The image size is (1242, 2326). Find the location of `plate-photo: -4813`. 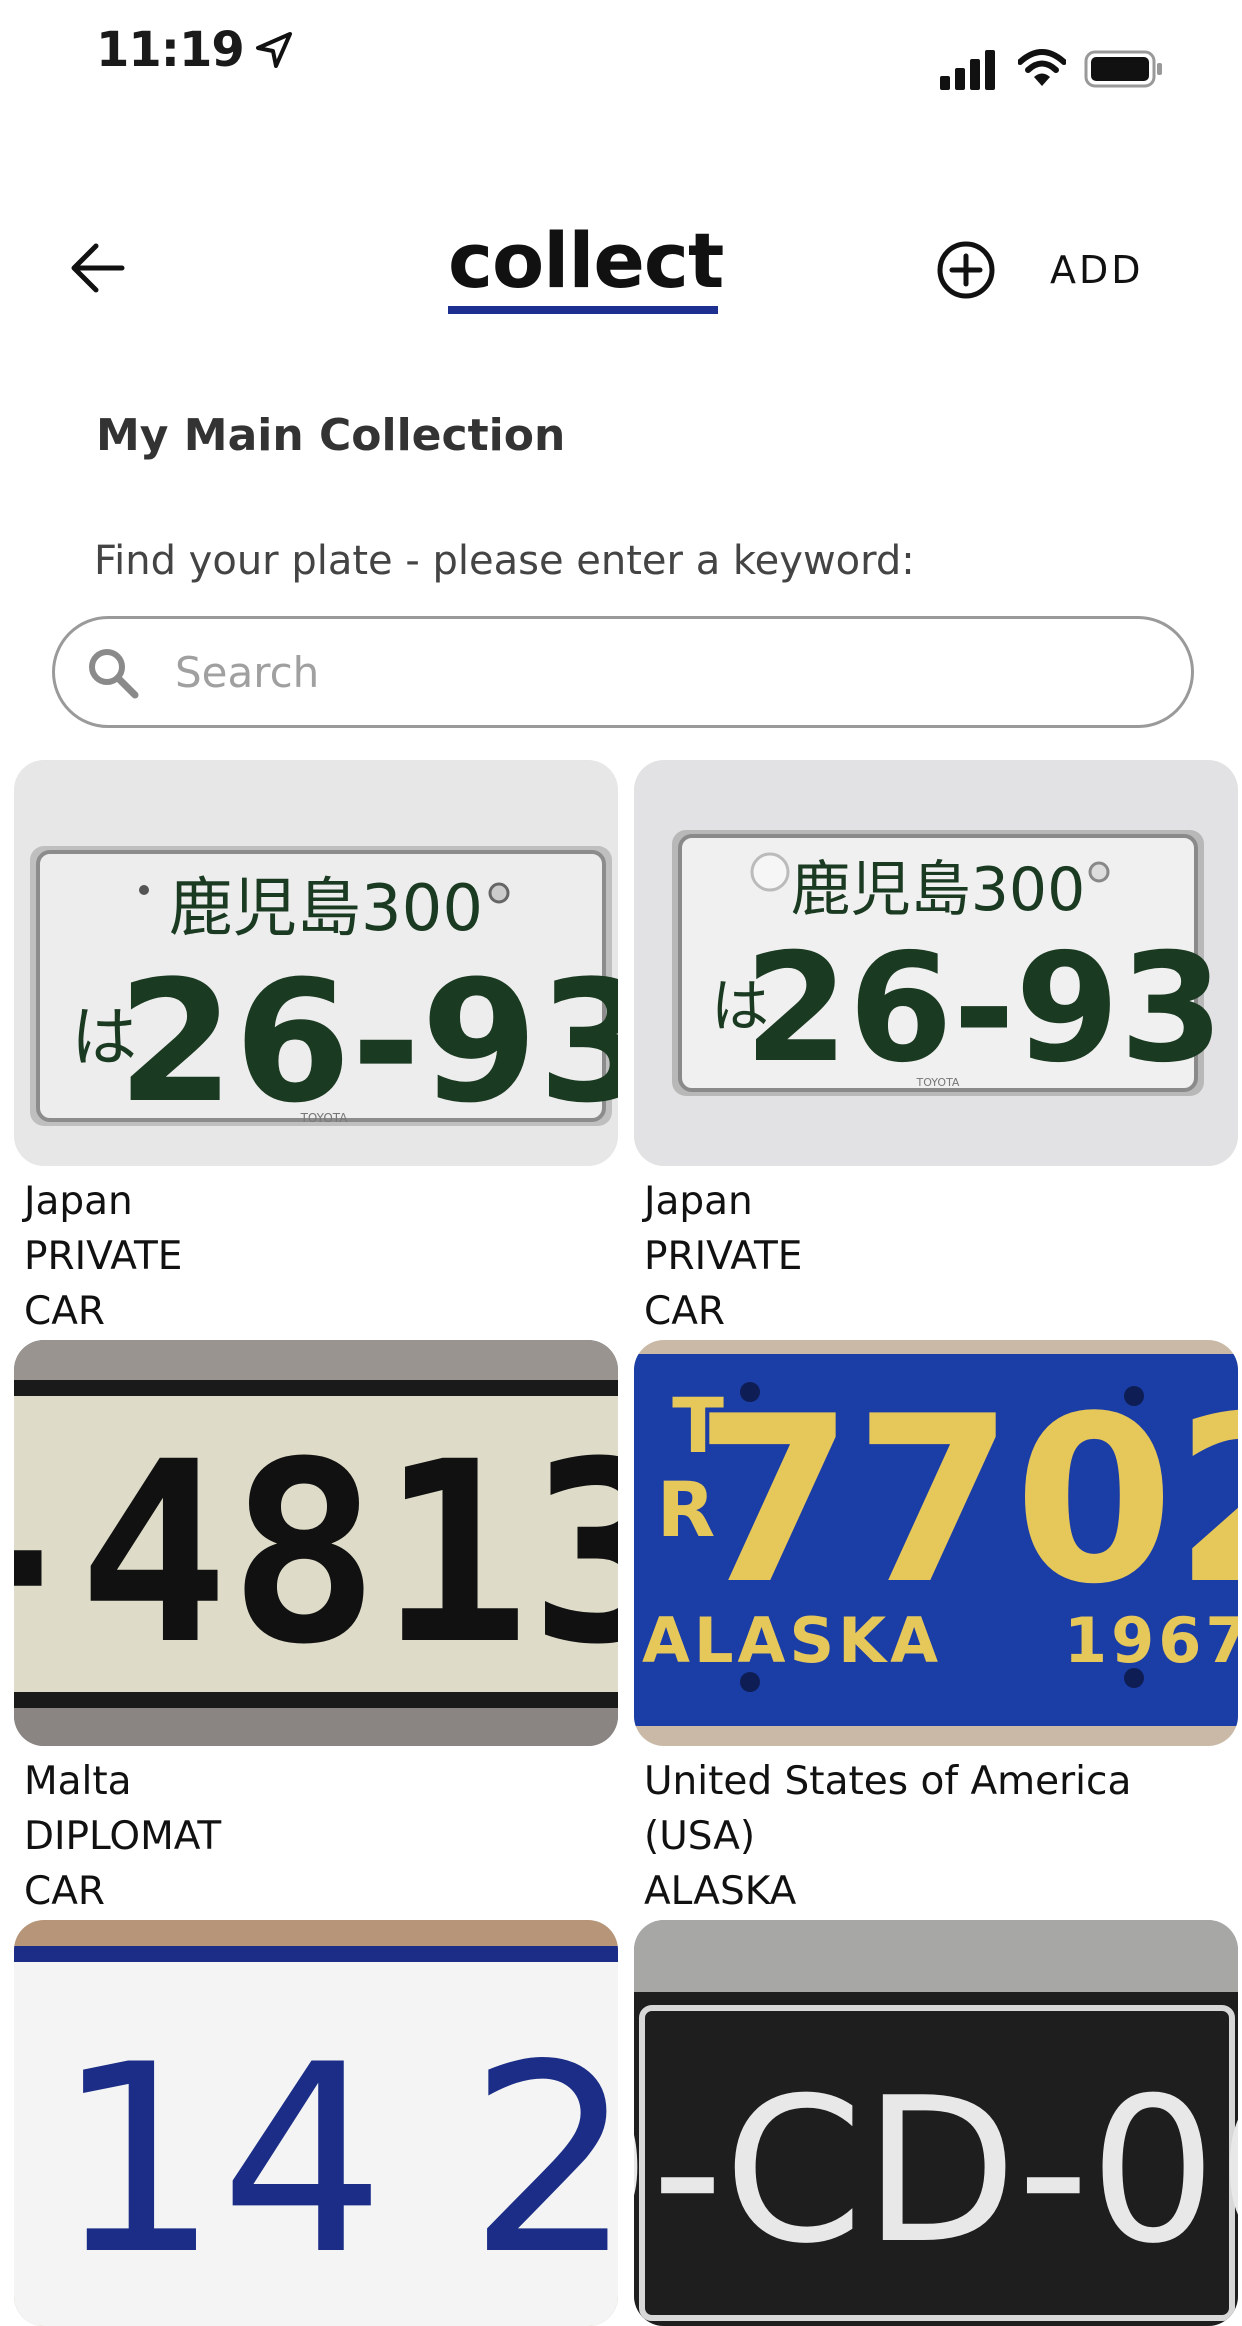

plate-photo: -4813 is located at coordinates (316, 1543).